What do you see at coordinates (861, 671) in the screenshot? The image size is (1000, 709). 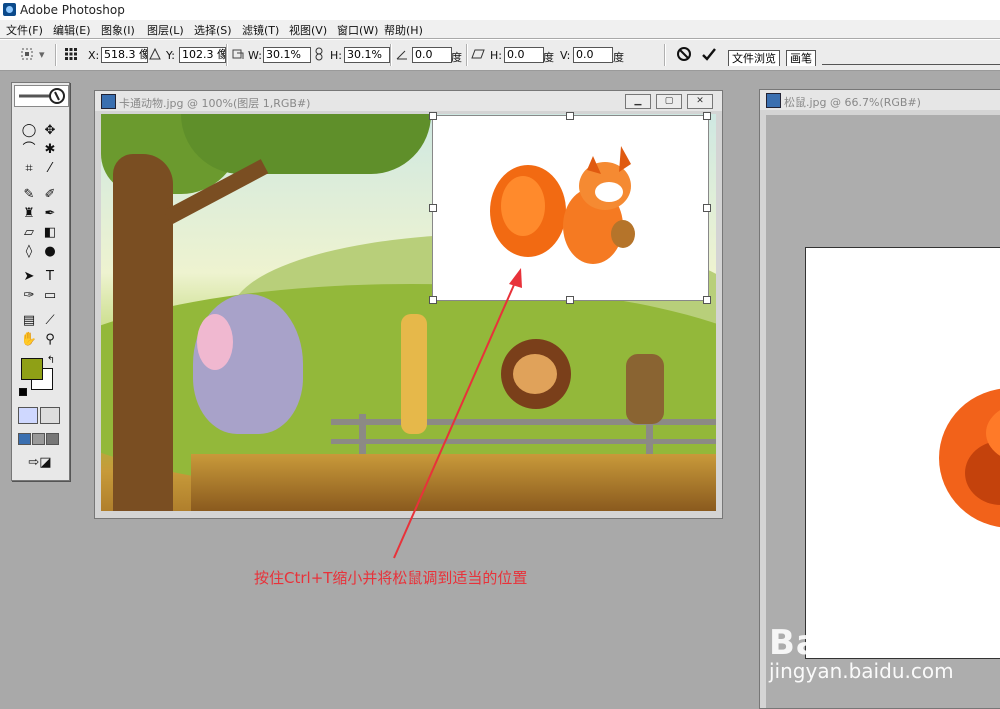 I see `baidu-jingyan-url: jingyan.baidu.com` at bounding box center [861, 671].